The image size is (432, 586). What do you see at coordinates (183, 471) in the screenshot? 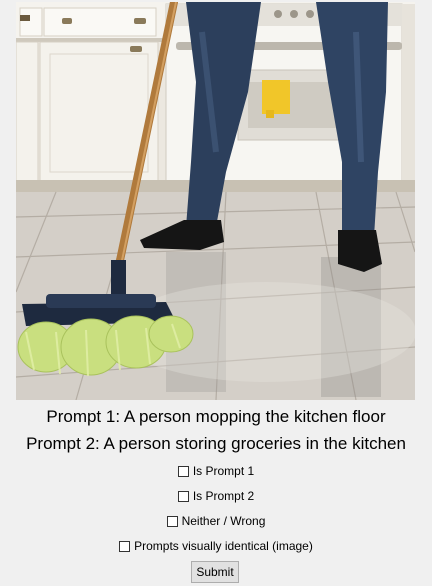
I see `is-prompt-1-checkbox` at bounding box center [183, 471].